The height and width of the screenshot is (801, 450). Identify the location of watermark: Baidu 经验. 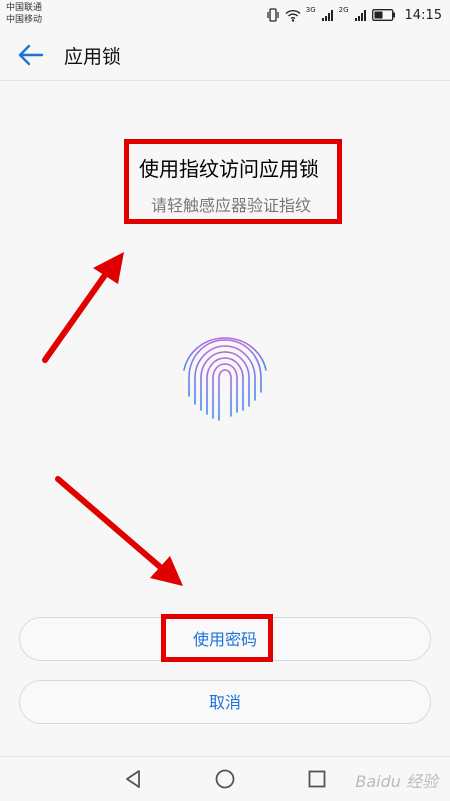
(396, 781).